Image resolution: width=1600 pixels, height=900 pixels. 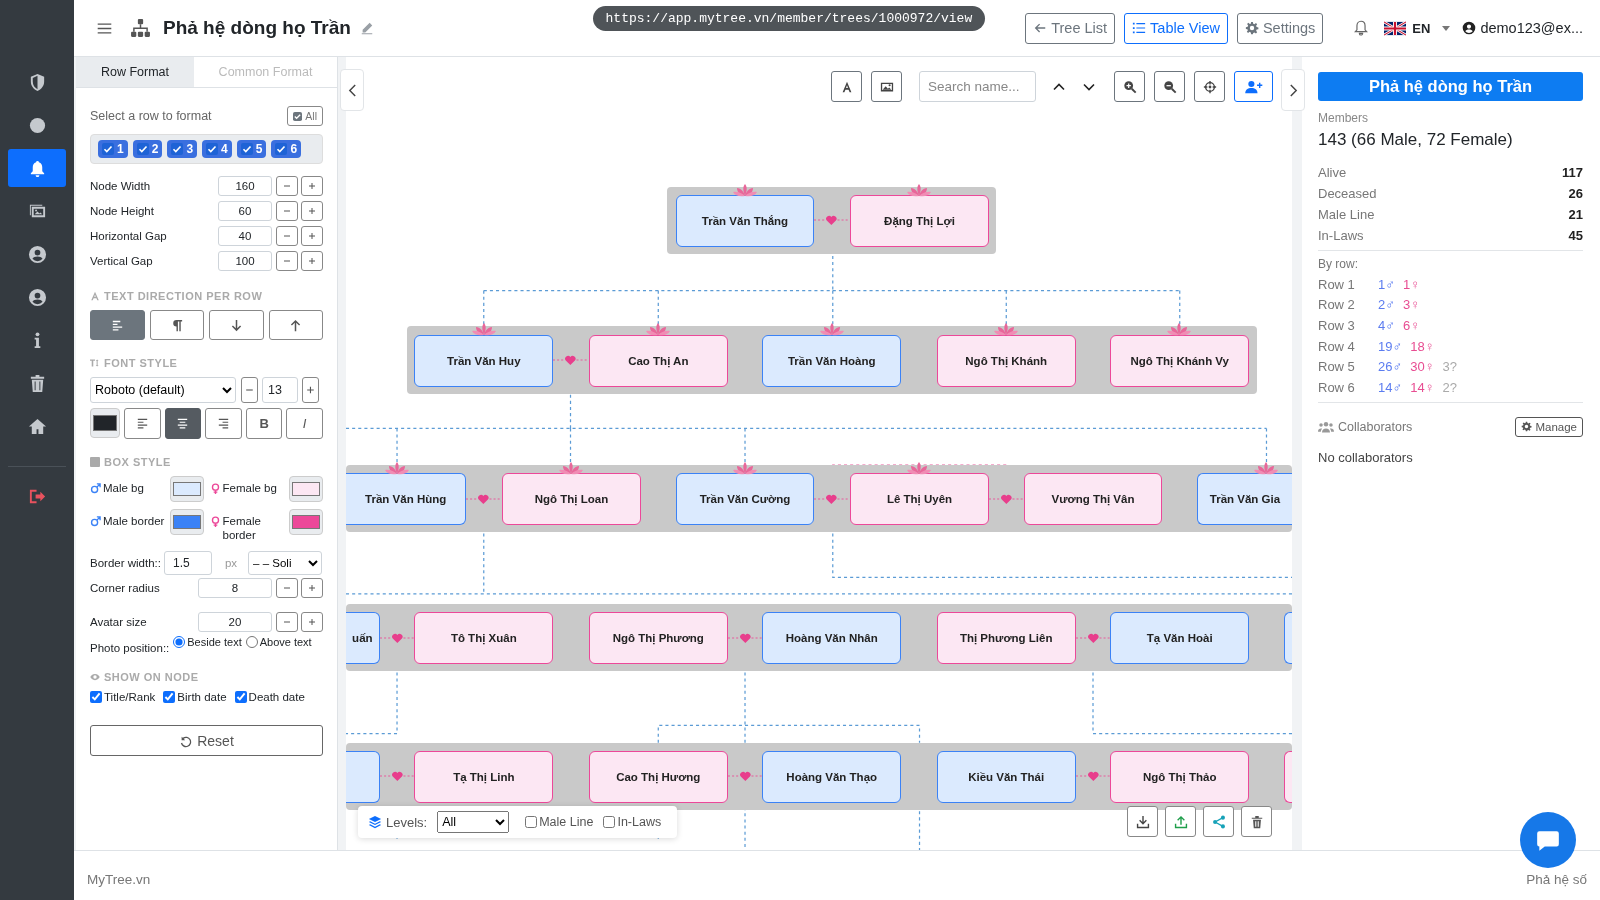 I want to click on person-card: Cao Thị Hương, so click(x=658, y=776).